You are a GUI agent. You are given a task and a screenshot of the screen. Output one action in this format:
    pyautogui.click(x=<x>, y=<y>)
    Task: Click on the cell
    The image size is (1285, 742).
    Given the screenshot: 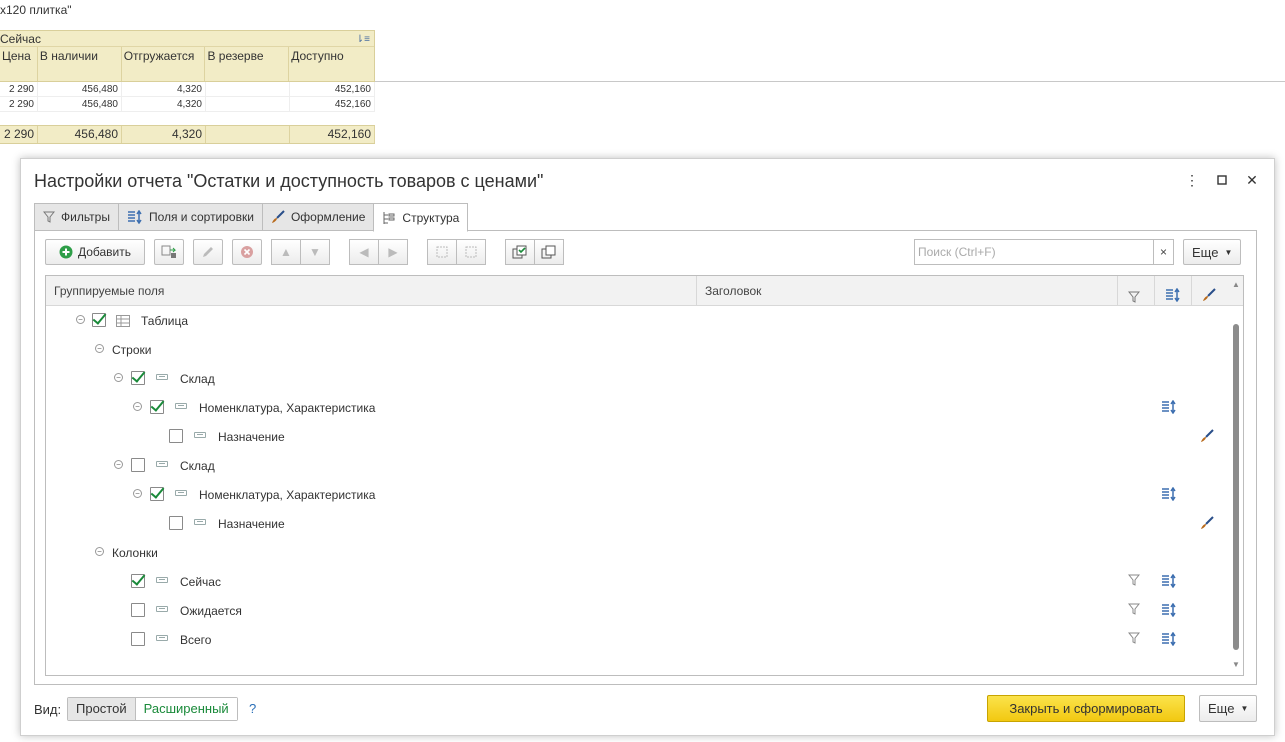 What is the action you would take?
    pyautogui.click(x=248, y=104)
    